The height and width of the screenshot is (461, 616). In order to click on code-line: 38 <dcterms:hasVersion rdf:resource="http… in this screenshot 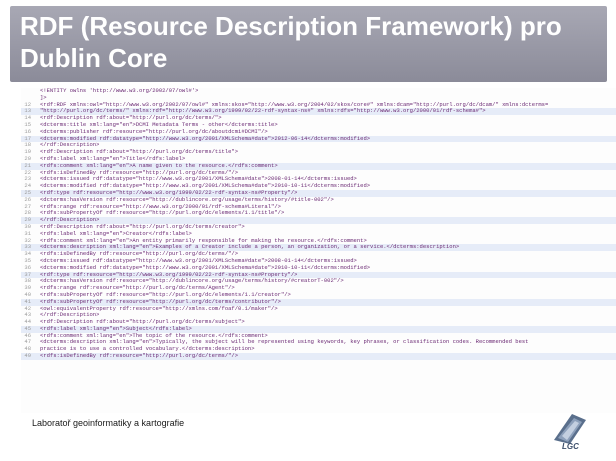, I will do `click(318, 281)`.